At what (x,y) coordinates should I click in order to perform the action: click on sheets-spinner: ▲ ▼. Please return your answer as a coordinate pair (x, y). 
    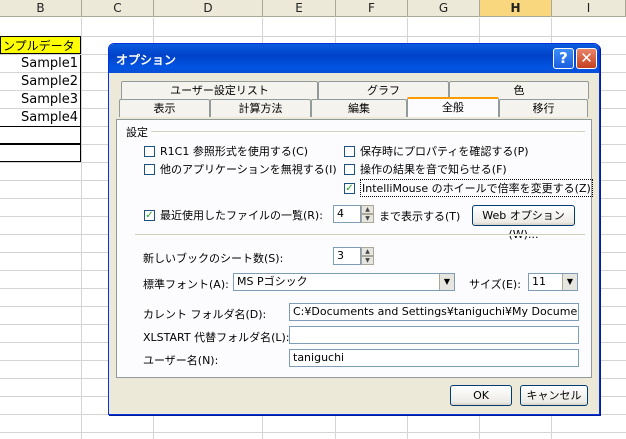
    Looking at the image, I should click on (367, 256).